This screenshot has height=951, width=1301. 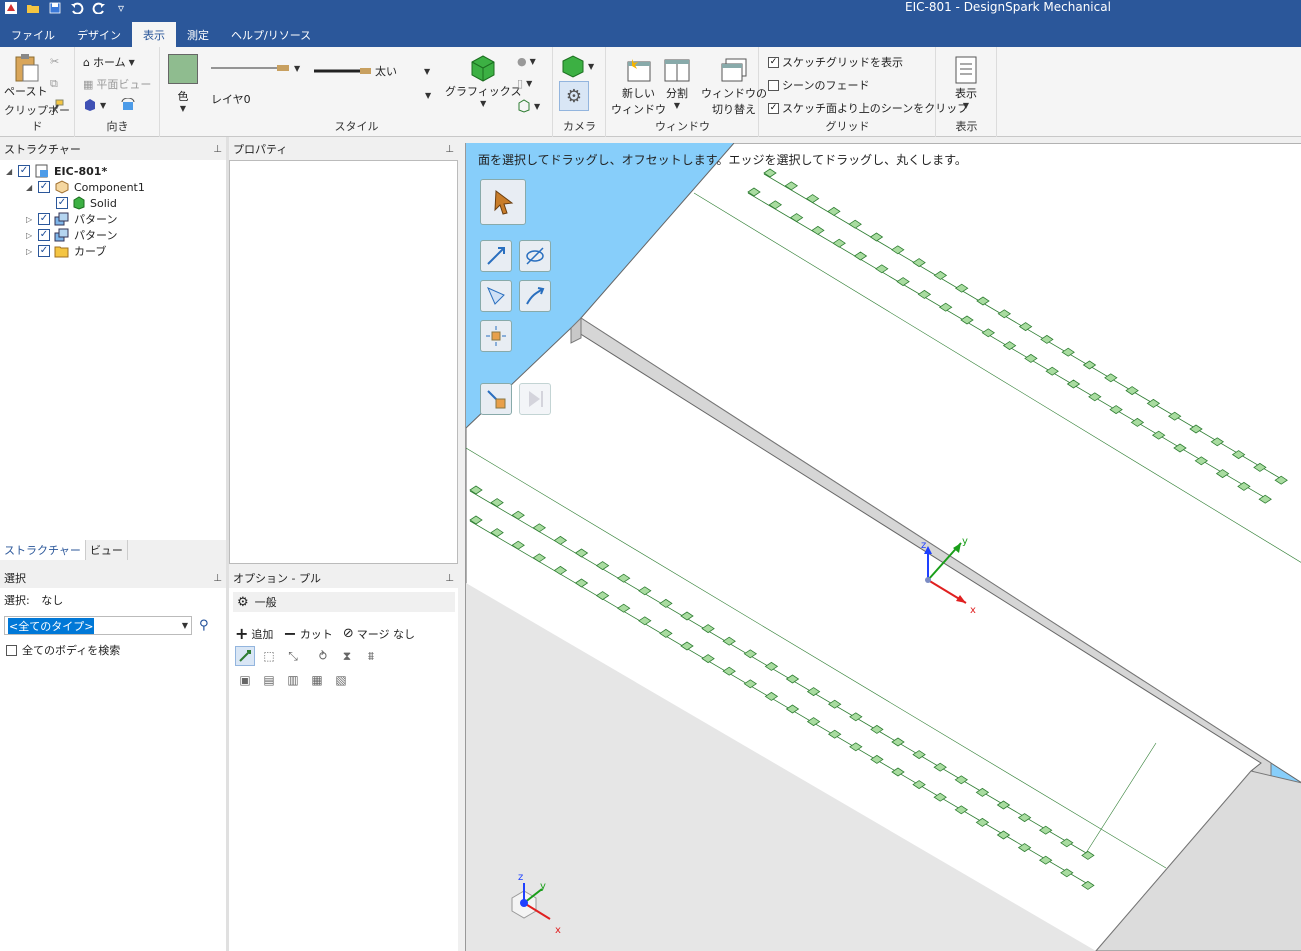 What do you see at coordinates (231, 99) in the screenshot?
I see `layer-label: レイヤ0` at bounding box center [231, 99].